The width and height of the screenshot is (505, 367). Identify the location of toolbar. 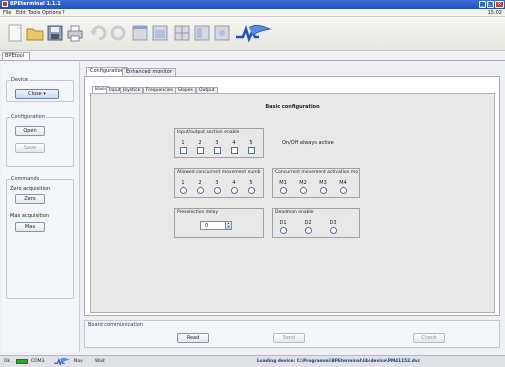
(252, 34).